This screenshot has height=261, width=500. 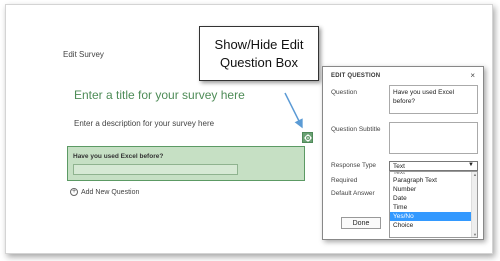 What do you see at coordinates (430, 207) in the screenshot?
I see `option-time: Time` at bounding box center [430, 207].